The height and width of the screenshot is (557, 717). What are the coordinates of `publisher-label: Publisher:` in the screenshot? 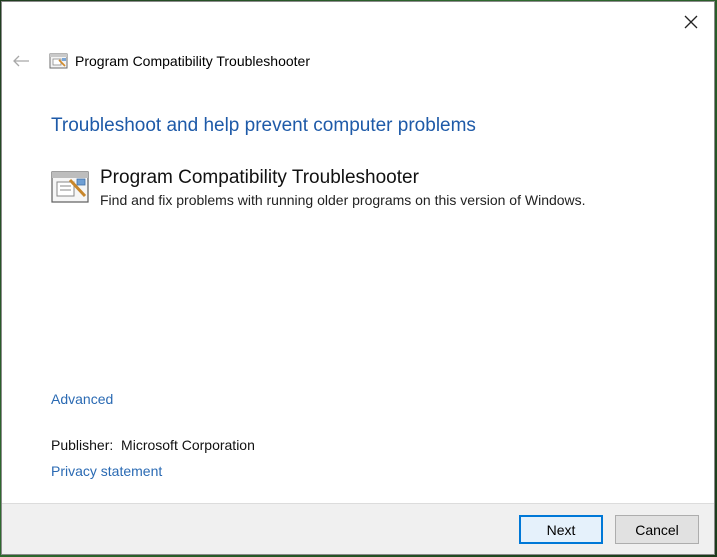 It's located at (82, 445).